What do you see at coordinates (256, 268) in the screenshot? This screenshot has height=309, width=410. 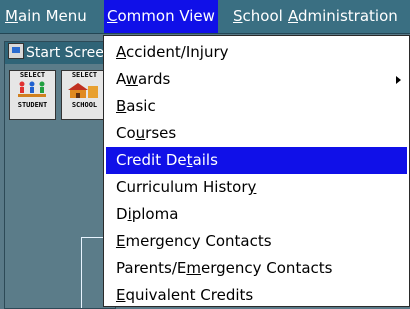 I see `menu-item-parents-emergency-contacts: Parents/Emergency Contacts` at bounding box center [256, 268].